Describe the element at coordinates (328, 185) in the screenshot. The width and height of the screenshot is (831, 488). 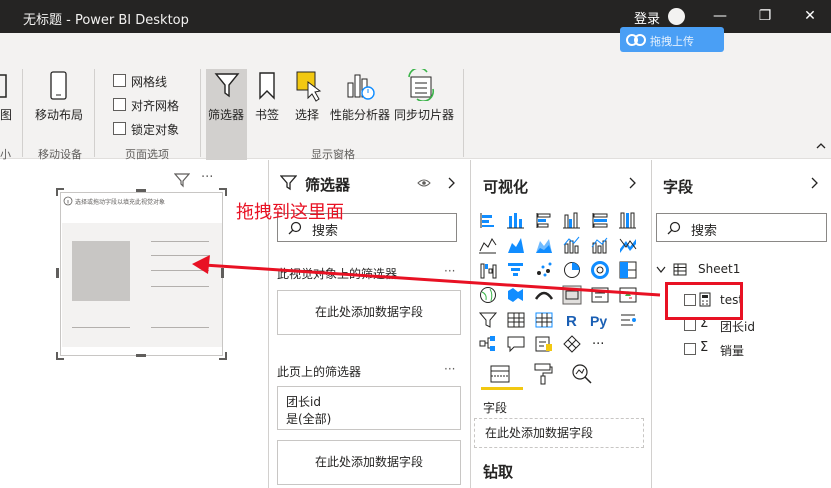
I see `filters-pane-title: 筛选器` at that location.